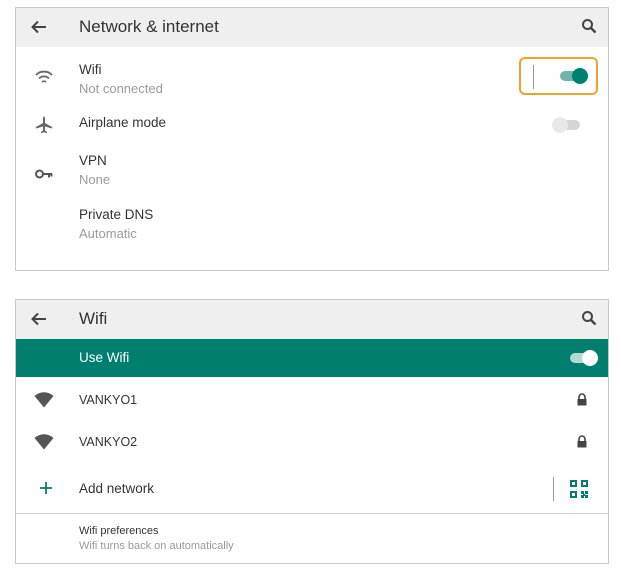 The width and height of the screenshot is (621, 572). What do you see at coordinates (583, 358) in the screenshot?
I see `use-wifi-toggle` at bounding box center [583, 358].